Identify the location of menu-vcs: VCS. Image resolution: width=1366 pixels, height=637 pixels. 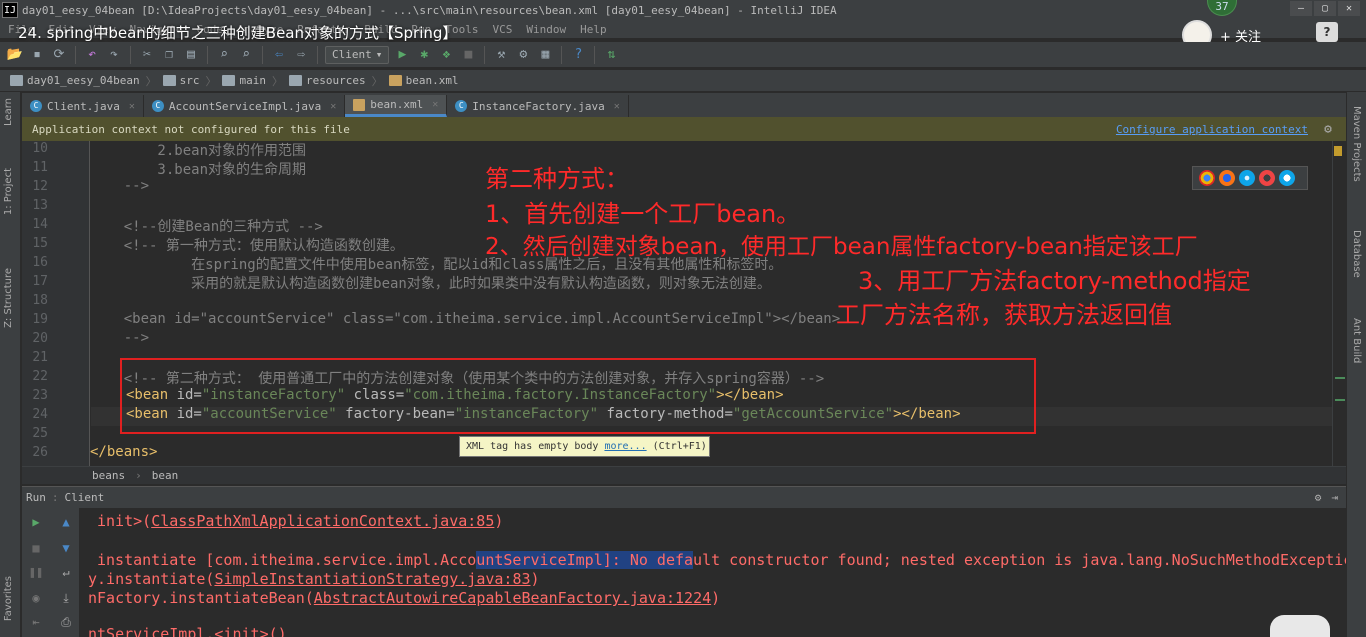
(502, 29).